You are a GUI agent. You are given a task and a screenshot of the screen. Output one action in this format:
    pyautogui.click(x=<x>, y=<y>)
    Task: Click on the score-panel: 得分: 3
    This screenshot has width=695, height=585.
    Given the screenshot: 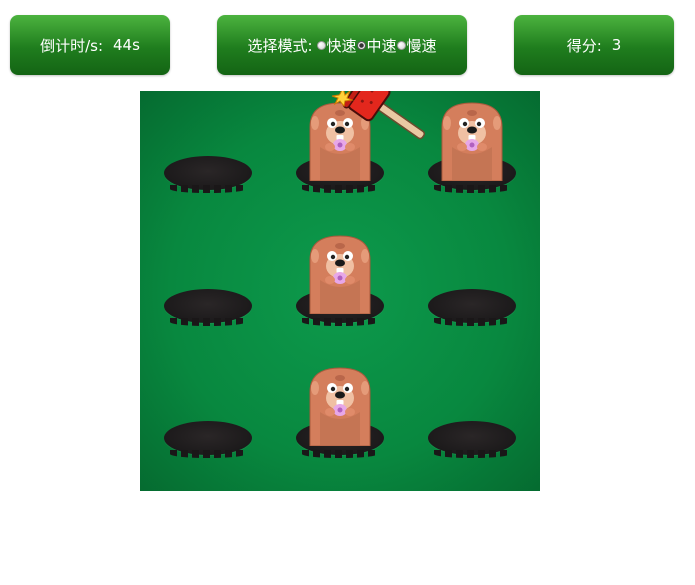 What is the action you would take?
    pyautogui.click(x=594, y=45)
    